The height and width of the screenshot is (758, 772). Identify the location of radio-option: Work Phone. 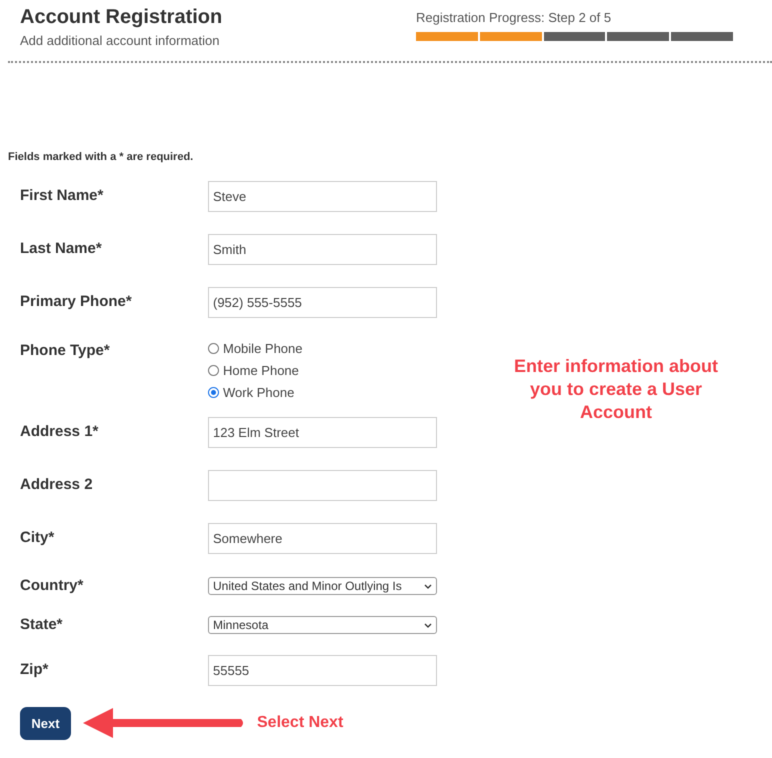
(255, 392).